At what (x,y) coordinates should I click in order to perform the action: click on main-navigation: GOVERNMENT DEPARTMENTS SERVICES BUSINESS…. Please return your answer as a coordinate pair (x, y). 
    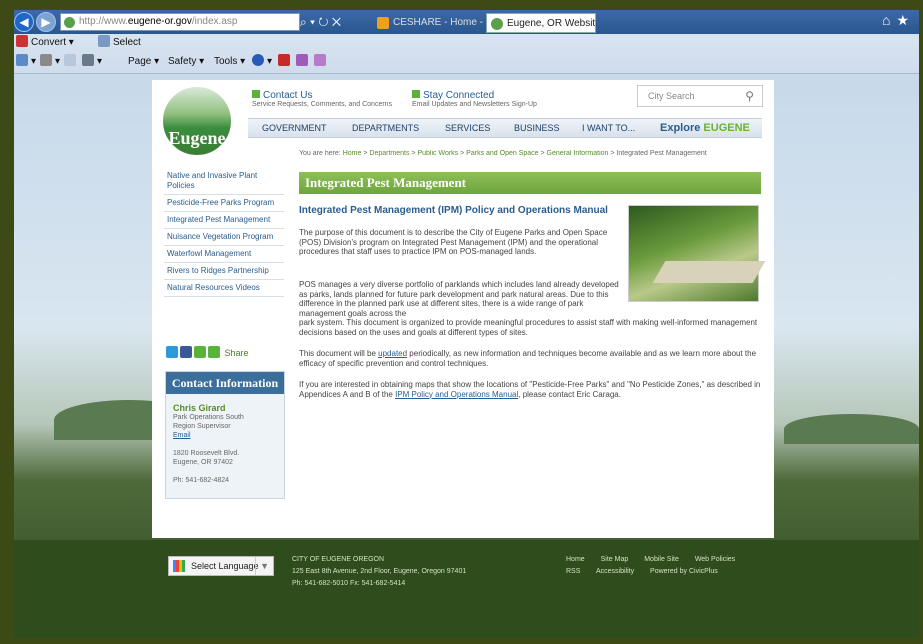
    Looking at the image, I should click on (505, 128).